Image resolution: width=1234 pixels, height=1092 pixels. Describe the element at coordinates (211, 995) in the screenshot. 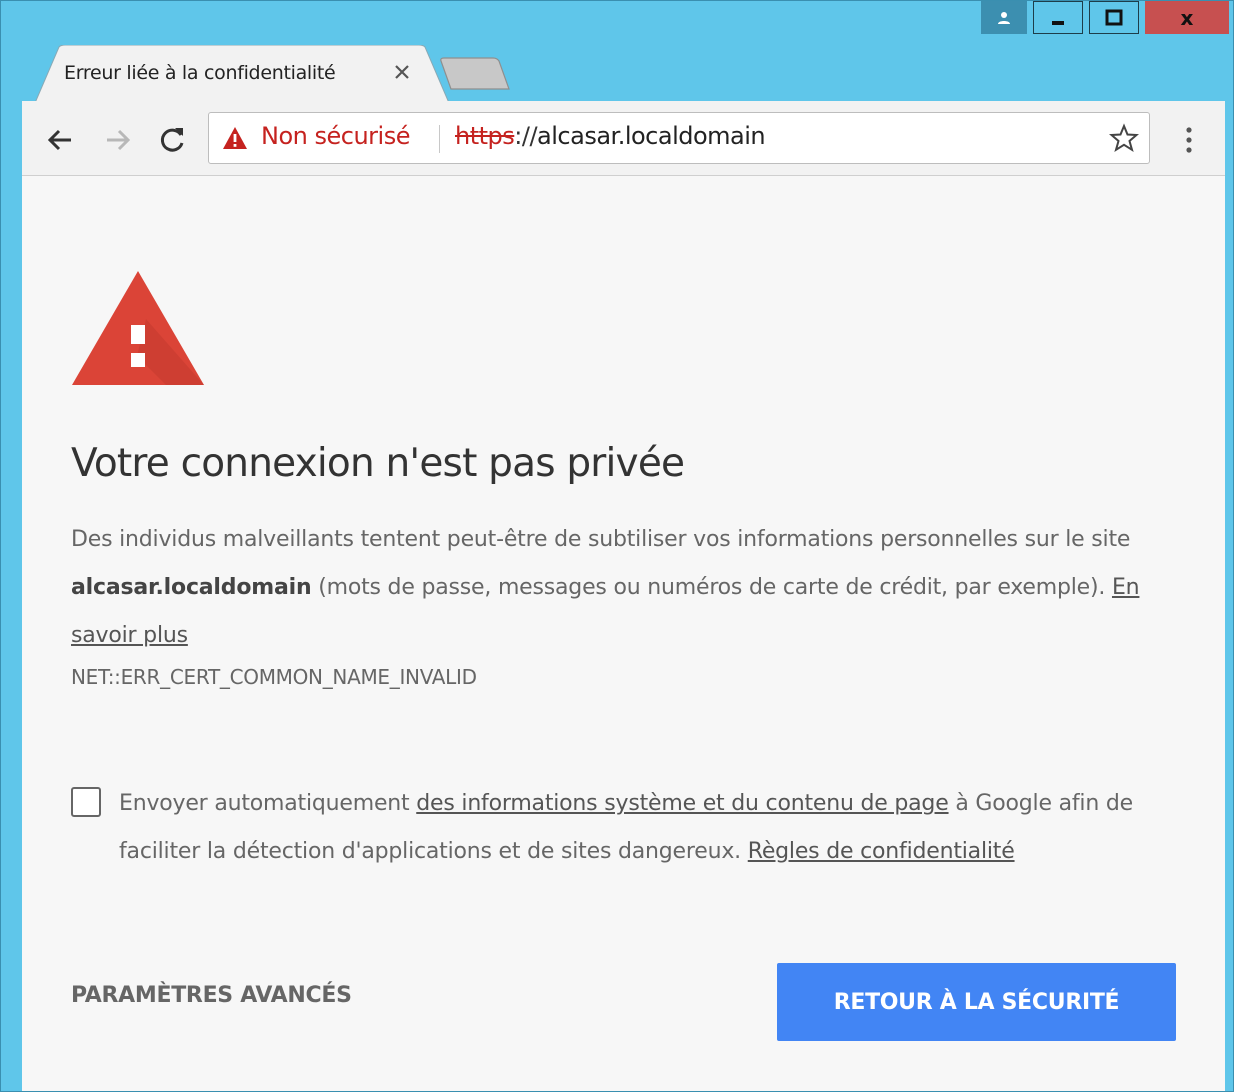

I see `advanced-button: PARAMÈTRES AVANCÉS` at that location.